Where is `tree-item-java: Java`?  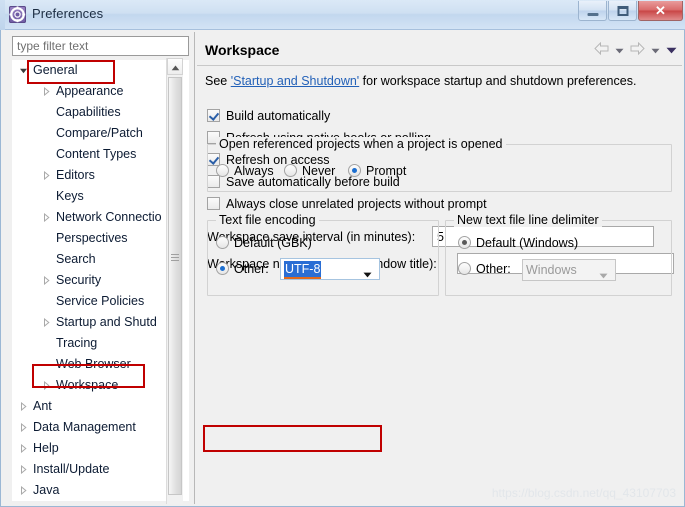 tree-item-java: Java is located at coordinates (100, 490).